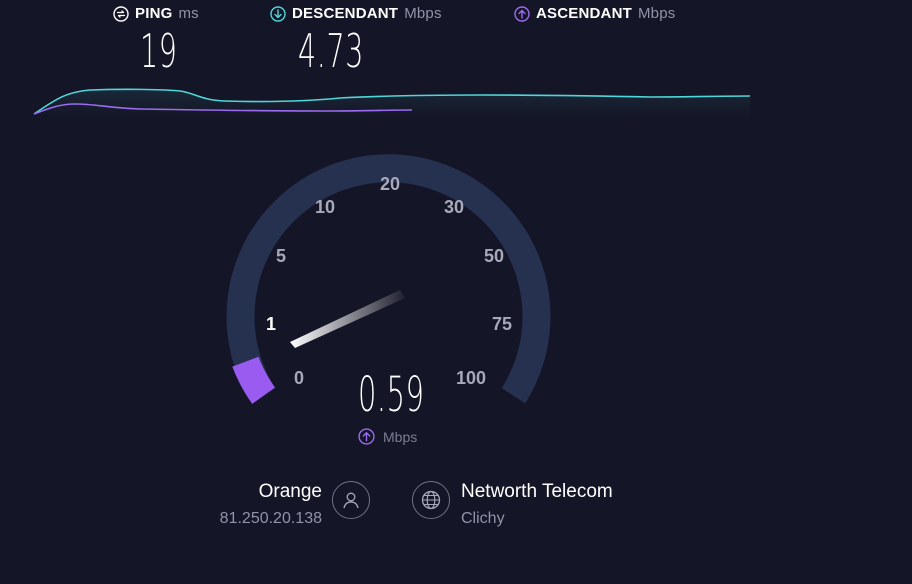  I want to click on upload-arrow-icon, so click(366, 436).